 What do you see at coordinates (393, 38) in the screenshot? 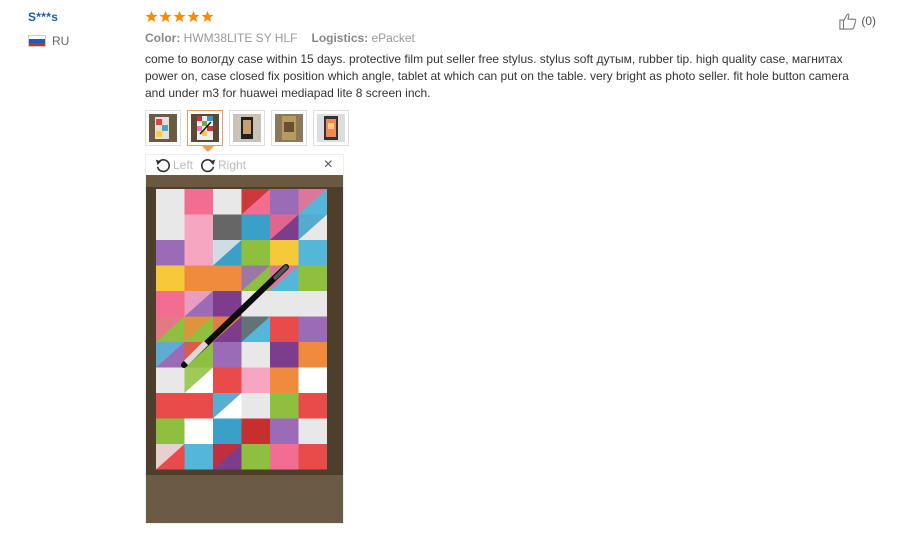
I see `logistics-value: ePacket` at bounding box center [393, 38].